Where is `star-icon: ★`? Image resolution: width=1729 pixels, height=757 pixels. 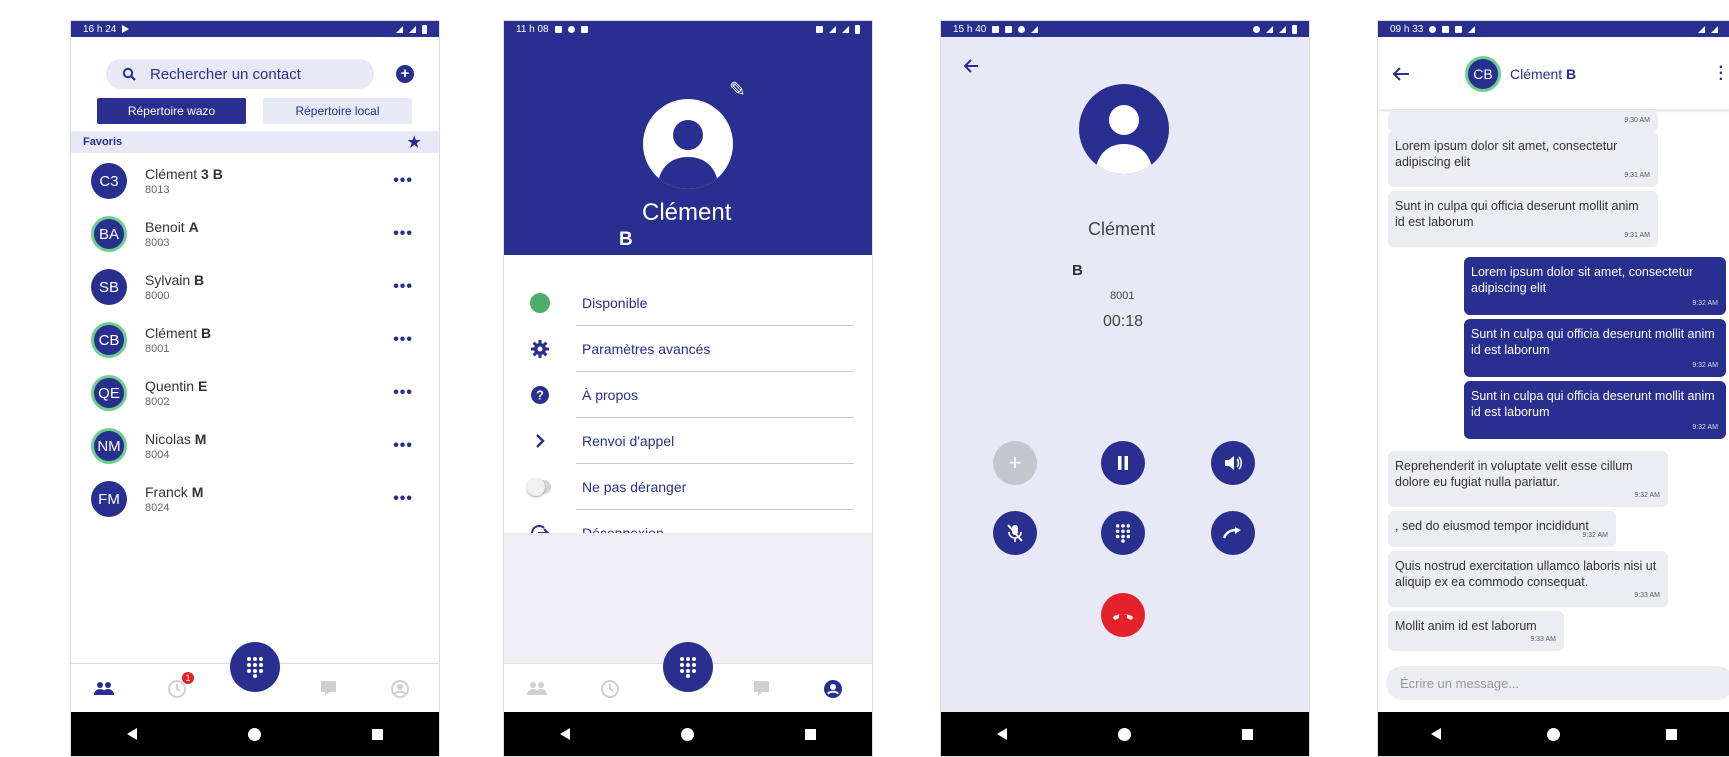 star-icon: ★ is located at coordinates (414, 142).